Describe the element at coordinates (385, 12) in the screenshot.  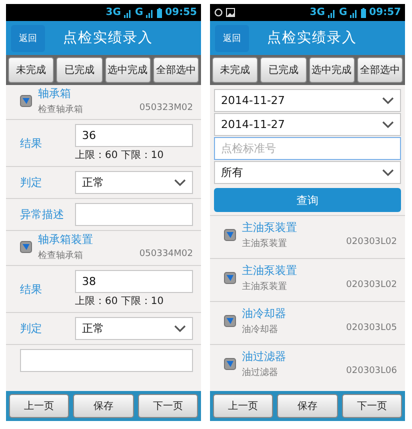
I see `clock-time: 09:57` at that location.